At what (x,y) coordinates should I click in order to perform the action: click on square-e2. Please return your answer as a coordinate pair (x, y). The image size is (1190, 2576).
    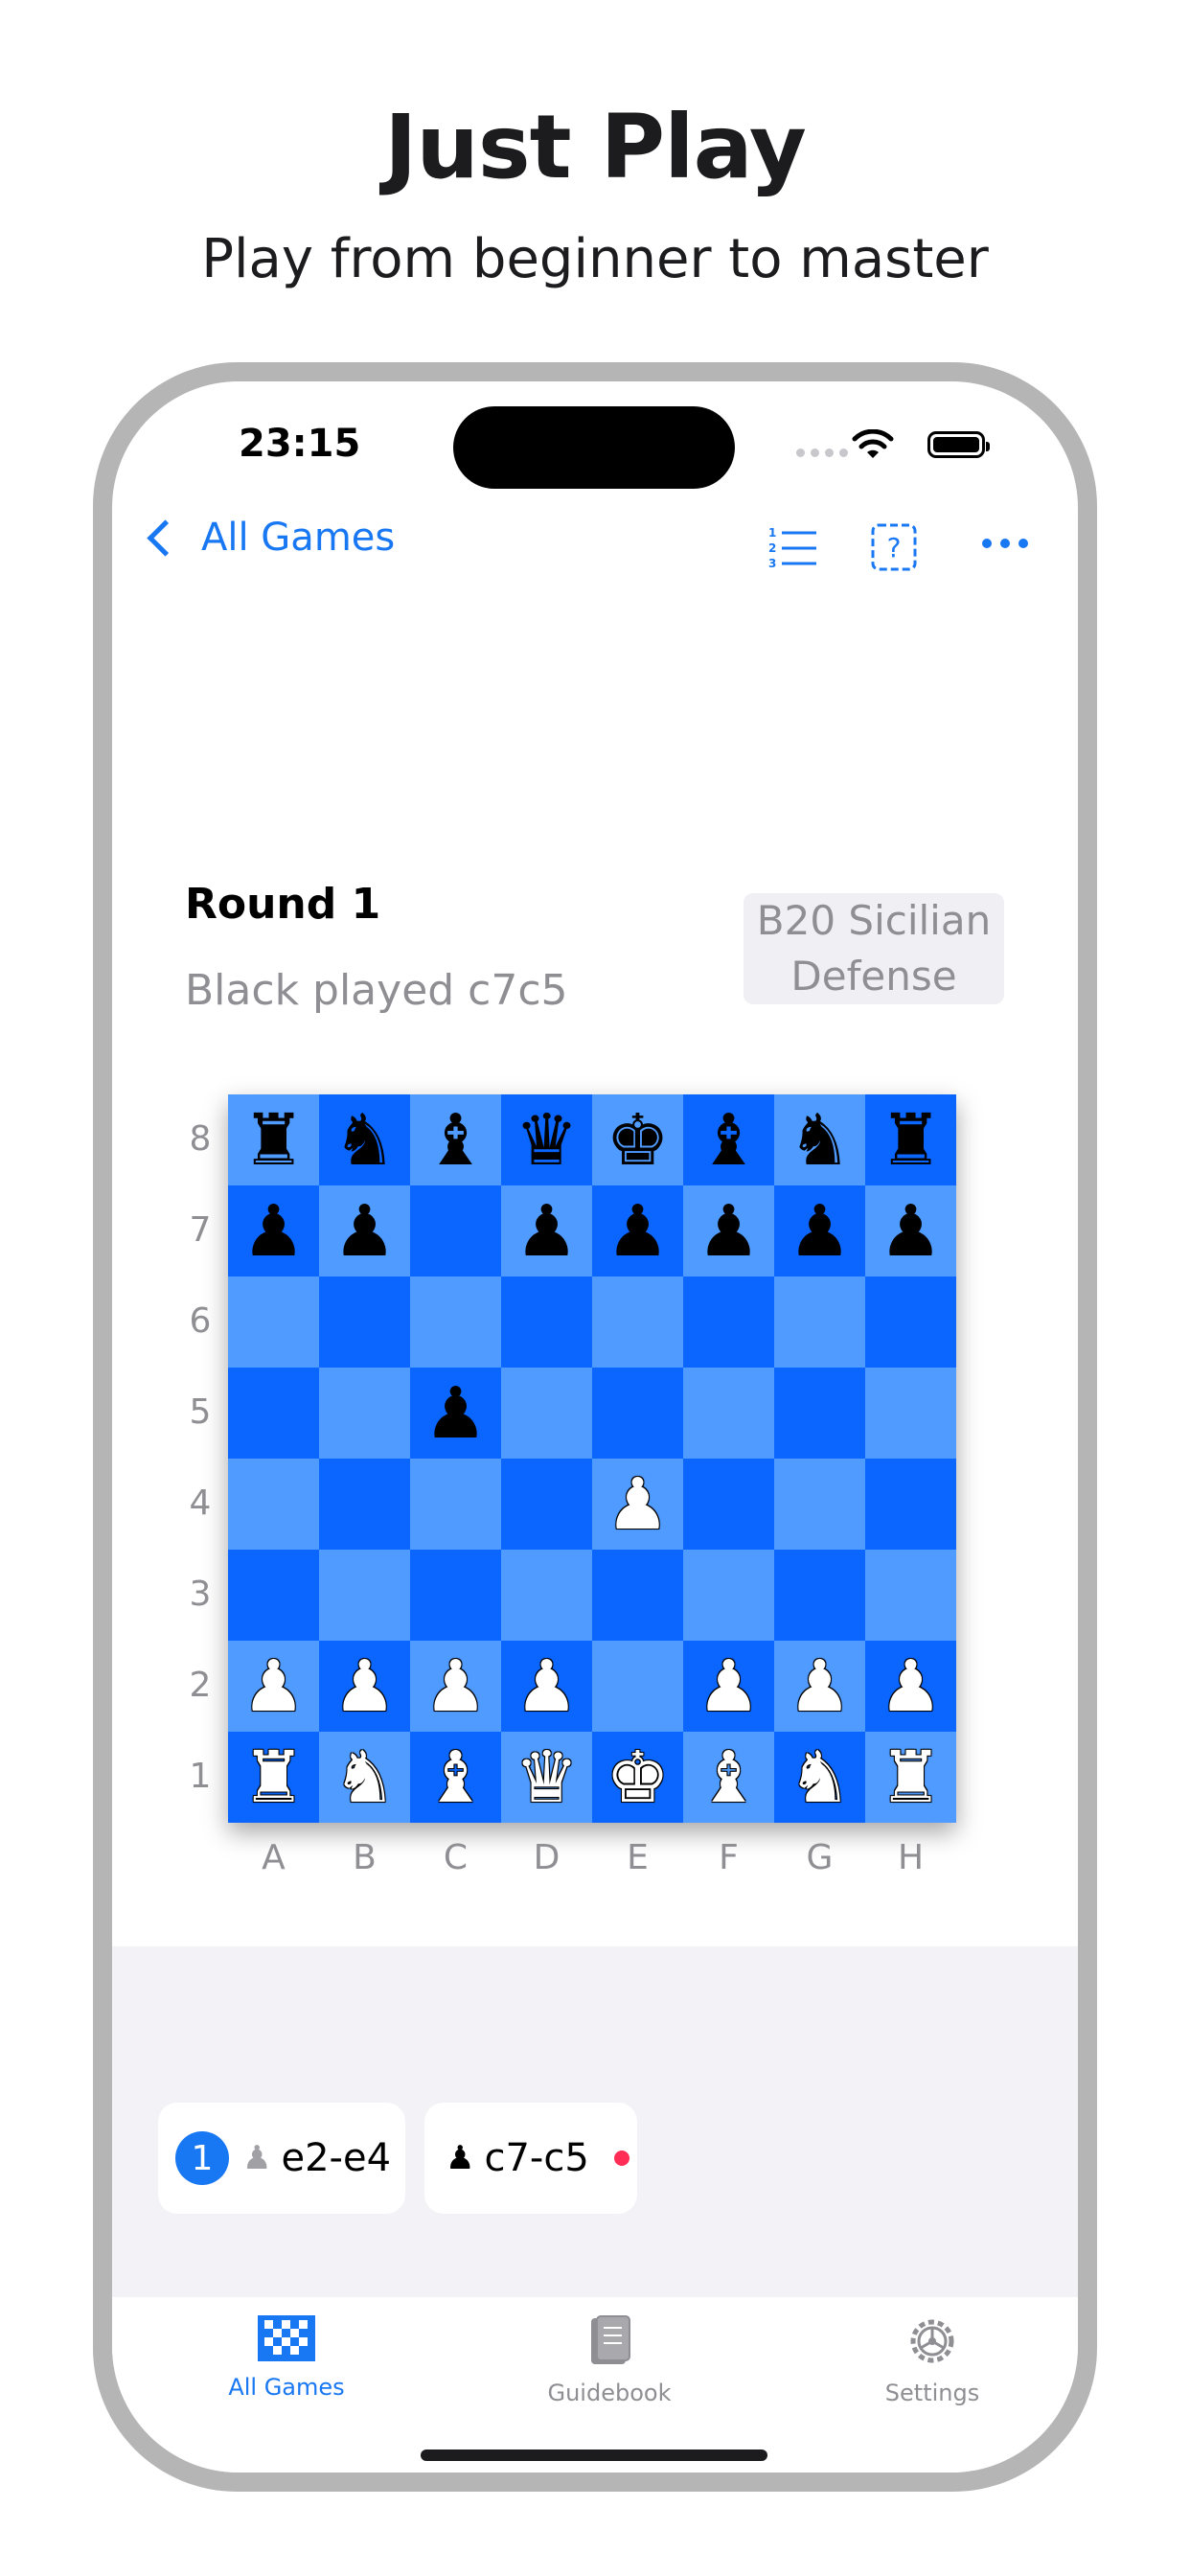
    Looking at the image, I should click on (637, 1686).